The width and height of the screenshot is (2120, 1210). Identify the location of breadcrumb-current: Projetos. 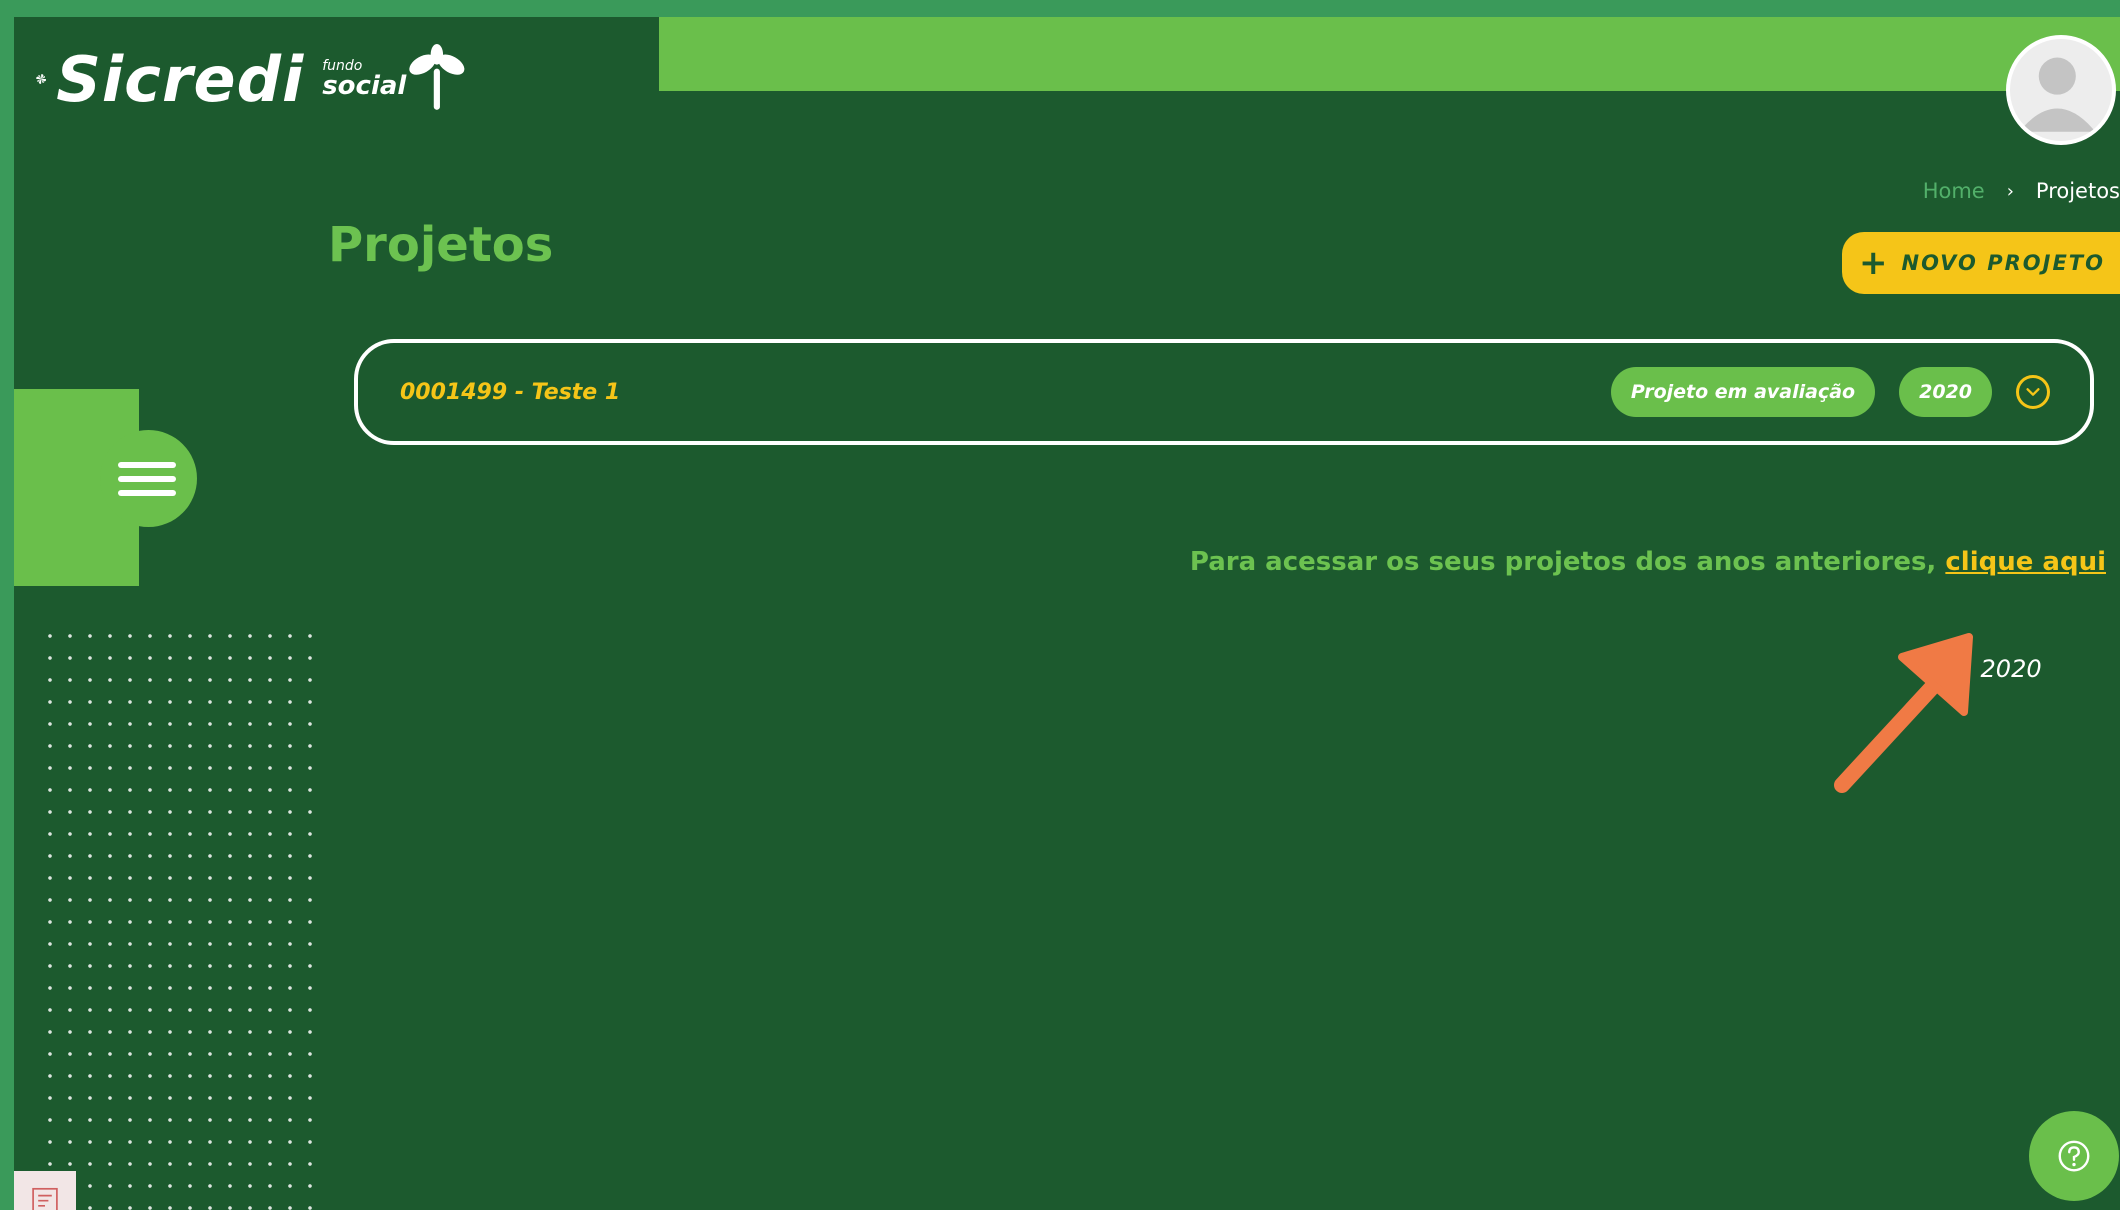
(2077, 191).